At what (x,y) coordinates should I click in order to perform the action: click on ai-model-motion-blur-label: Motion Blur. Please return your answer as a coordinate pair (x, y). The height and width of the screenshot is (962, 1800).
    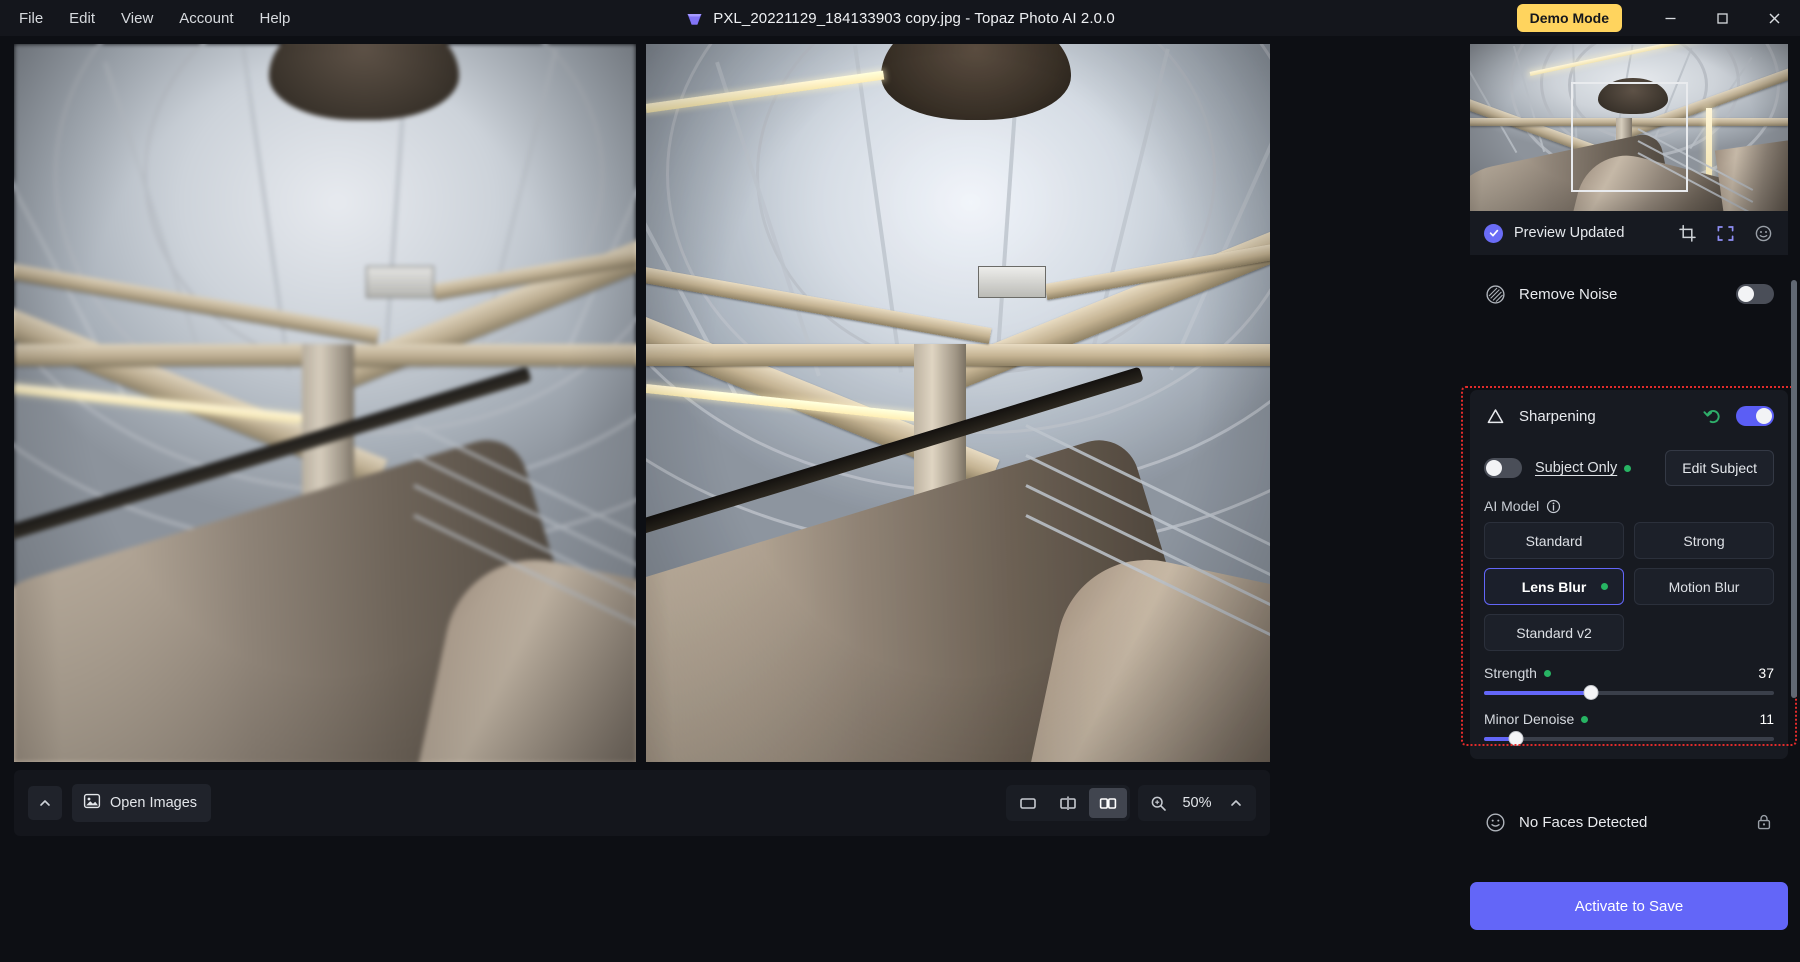
    Looking at the image, I should click on (1704, 586).